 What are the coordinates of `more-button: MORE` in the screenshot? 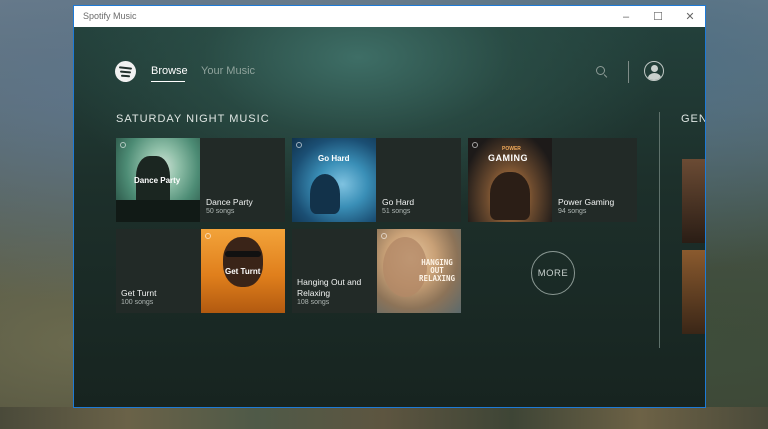 It's located at (553, 273).